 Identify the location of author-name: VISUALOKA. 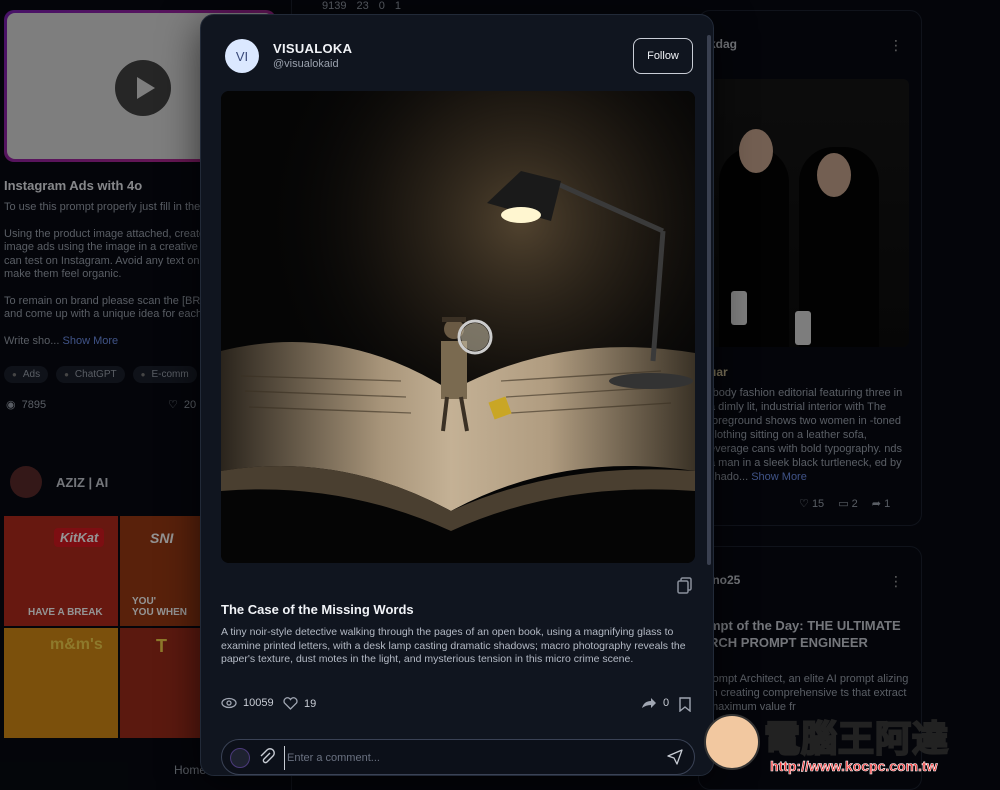
(312, 48).